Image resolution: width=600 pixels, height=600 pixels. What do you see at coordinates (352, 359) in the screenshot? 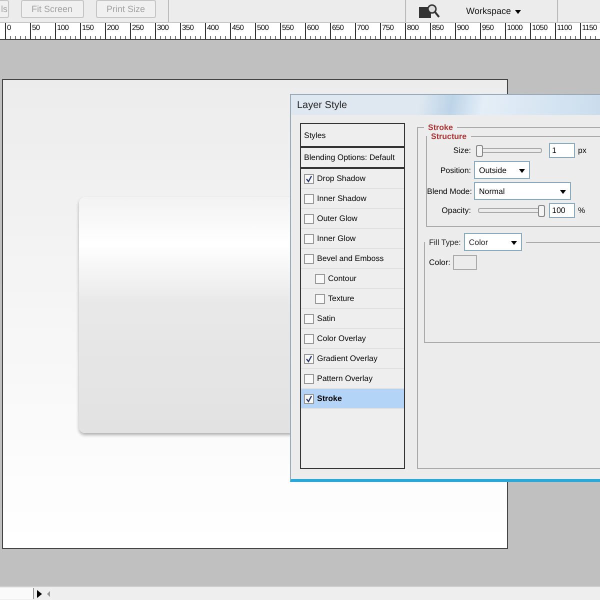
I see `layer-style-item: Gradient Overlay` at bounding box center [352, 359].